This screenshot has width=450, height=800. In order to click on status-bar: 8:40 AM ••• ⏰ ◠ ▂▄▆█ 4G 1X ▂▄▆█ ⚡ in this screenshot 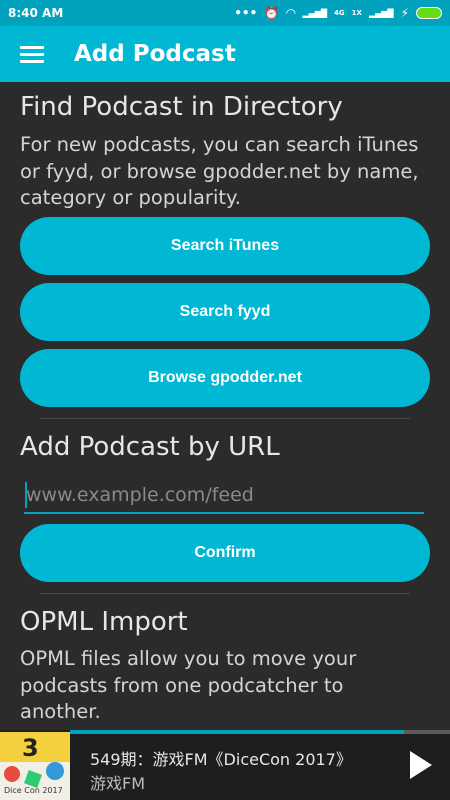, I will do `click(225, 13)`.